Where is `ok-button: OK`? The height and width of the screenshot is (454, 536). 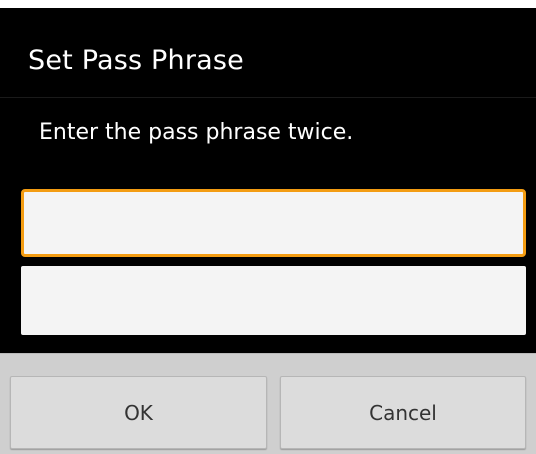 ok-button: OK is located at coordinates (138, 412).